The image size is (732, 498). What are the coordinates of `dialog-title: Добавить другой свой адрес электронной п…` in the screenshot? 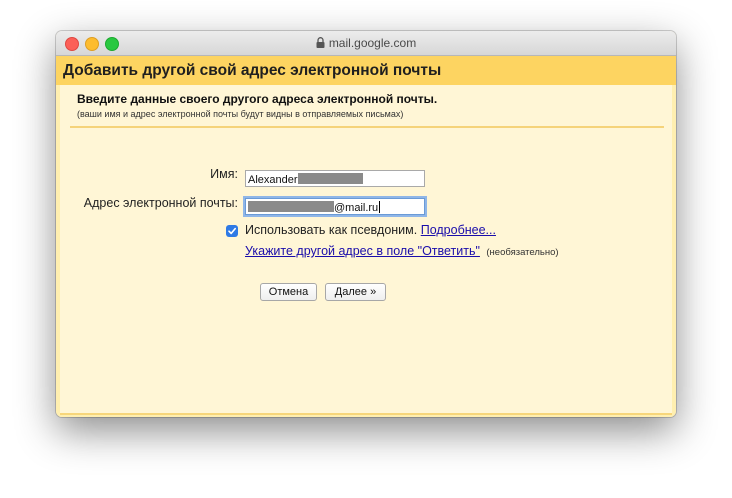 It's located at (252, 70).